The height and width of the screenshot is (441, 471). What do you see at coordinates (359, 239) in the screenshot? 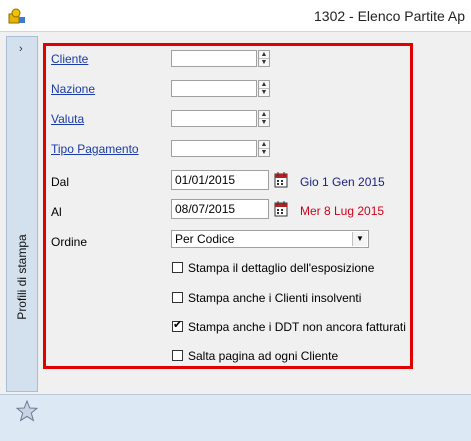
I see `dropdown-arrow-icon: ▼` at bounding box center [359, 239].